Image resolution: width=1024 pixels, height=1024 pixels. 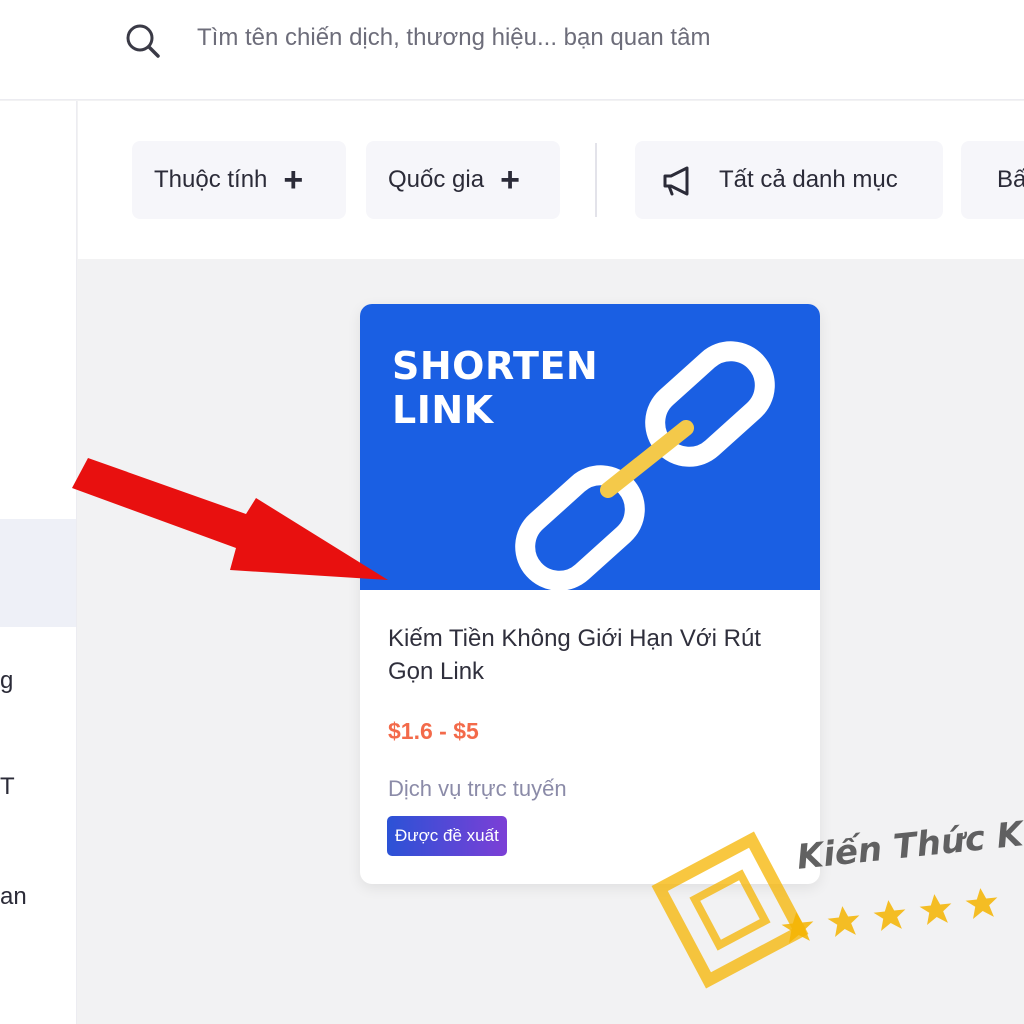 I want to click on sidebar-item-fragment: T, so click(x=7, y=787).